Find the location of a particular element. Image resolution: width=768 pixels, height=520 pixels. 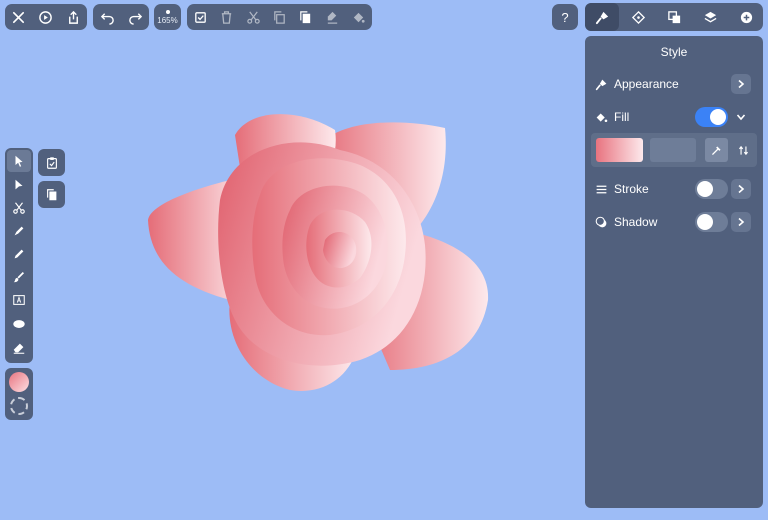

style-tab is located at coordinates (602, 17).